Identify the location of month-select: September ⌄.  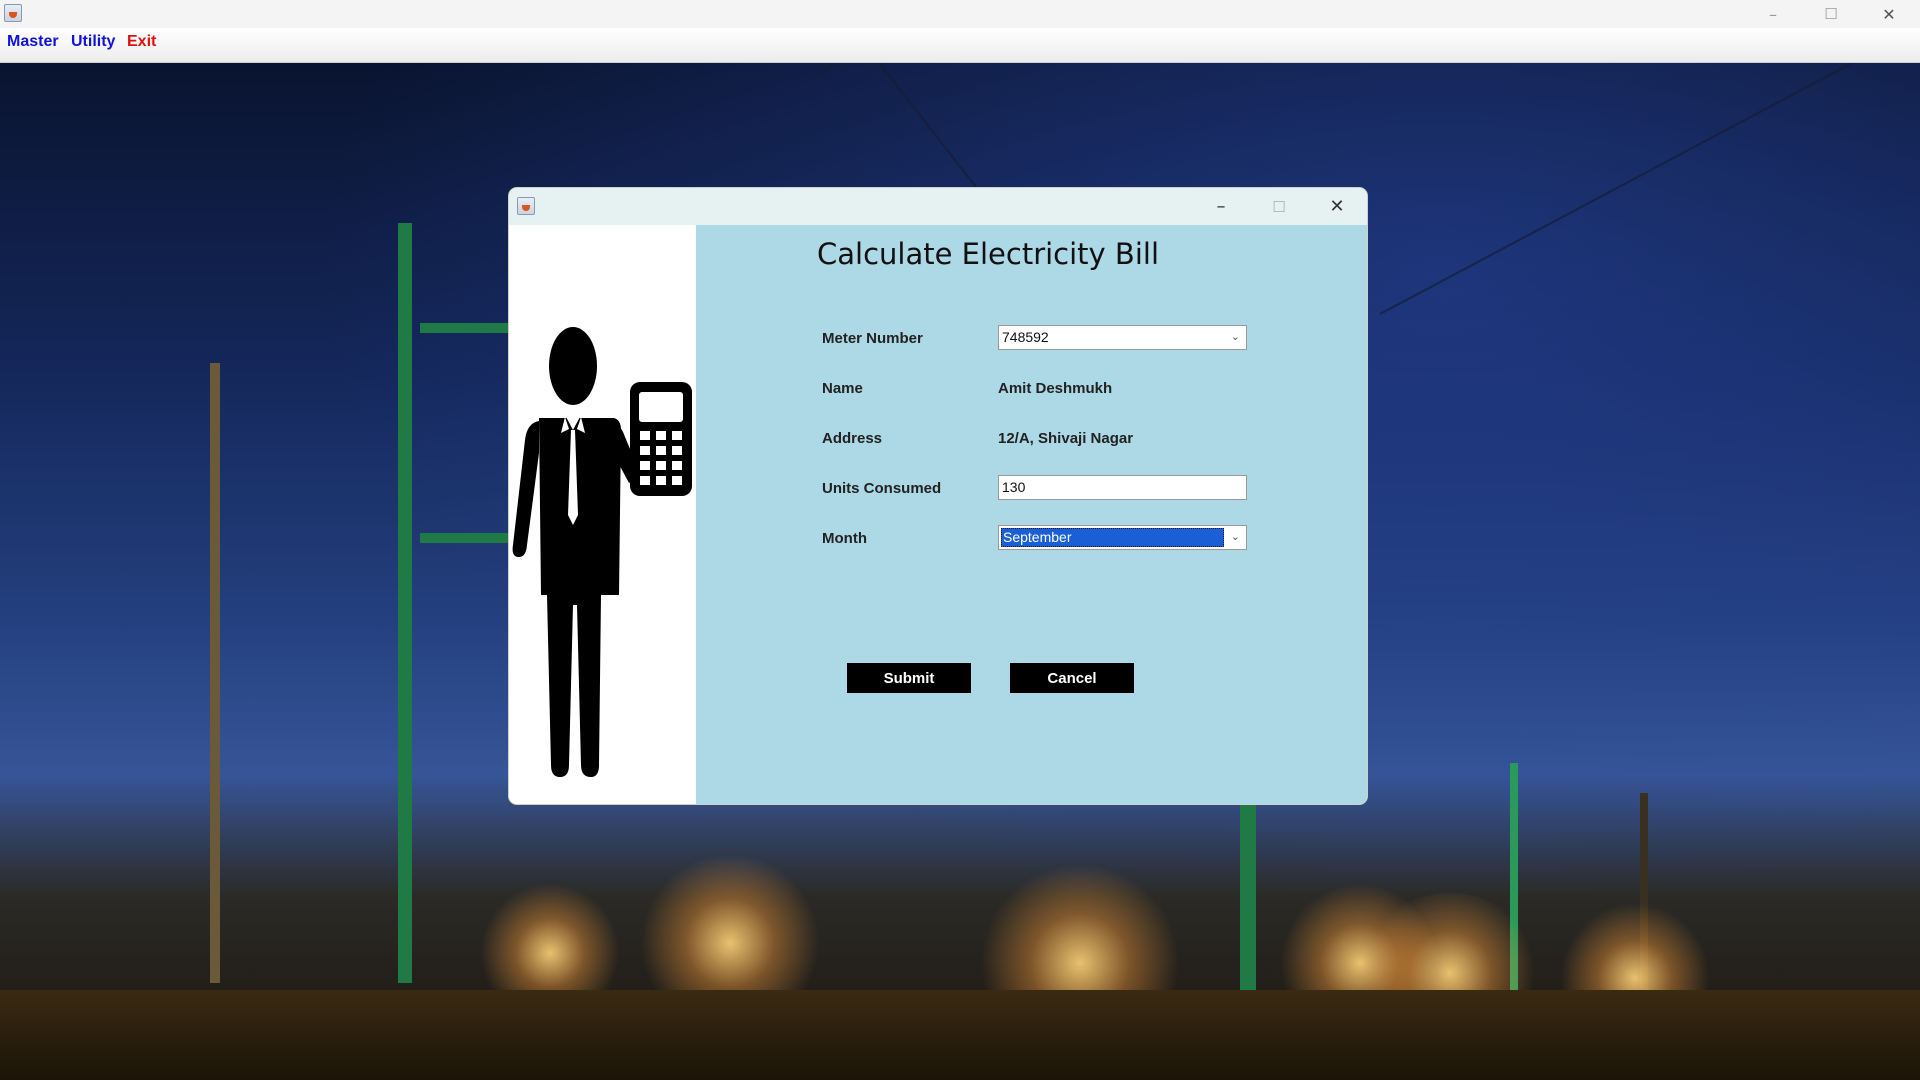
(1122, 537).